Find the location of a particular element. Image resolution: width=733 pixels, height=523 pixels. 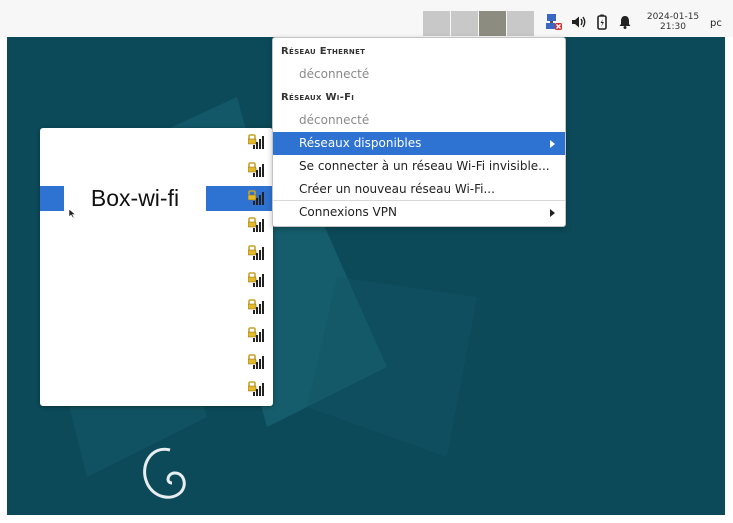

wifi-status: déconnecté is located at coordinates (419, 120).